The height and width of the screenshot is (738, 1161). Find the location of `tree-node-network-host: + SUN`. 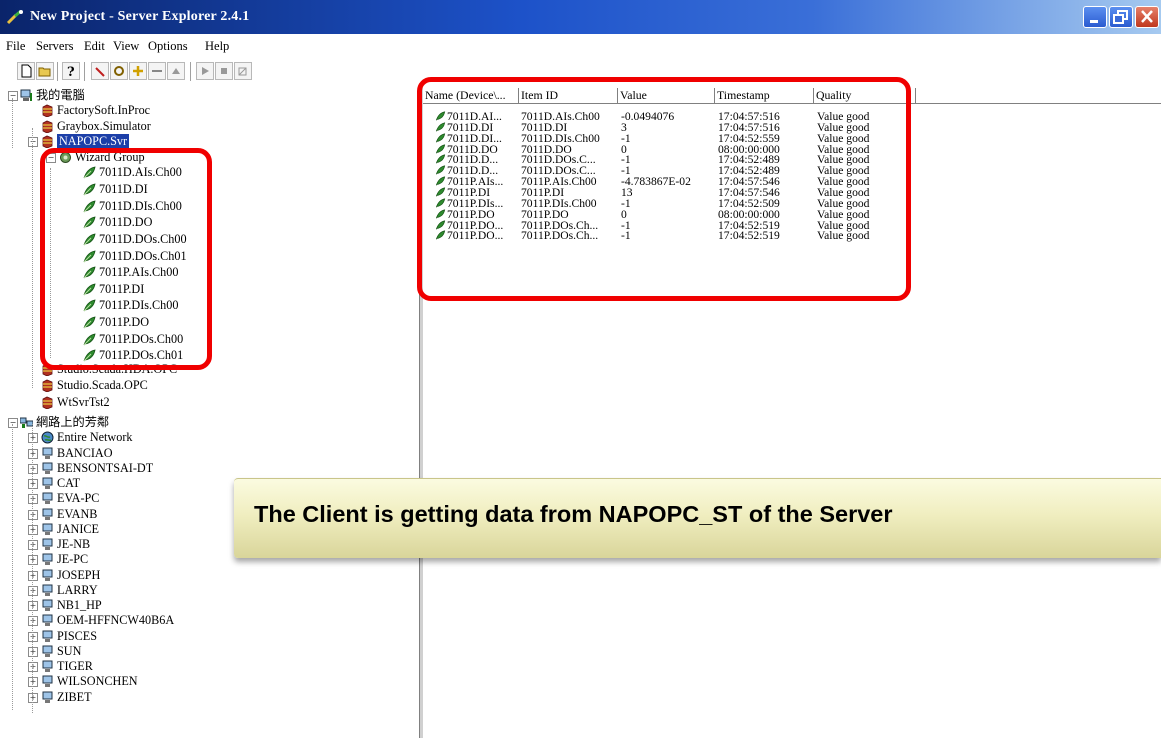

tree-node-network-host: + SUN is located at coordinates (208, 651).